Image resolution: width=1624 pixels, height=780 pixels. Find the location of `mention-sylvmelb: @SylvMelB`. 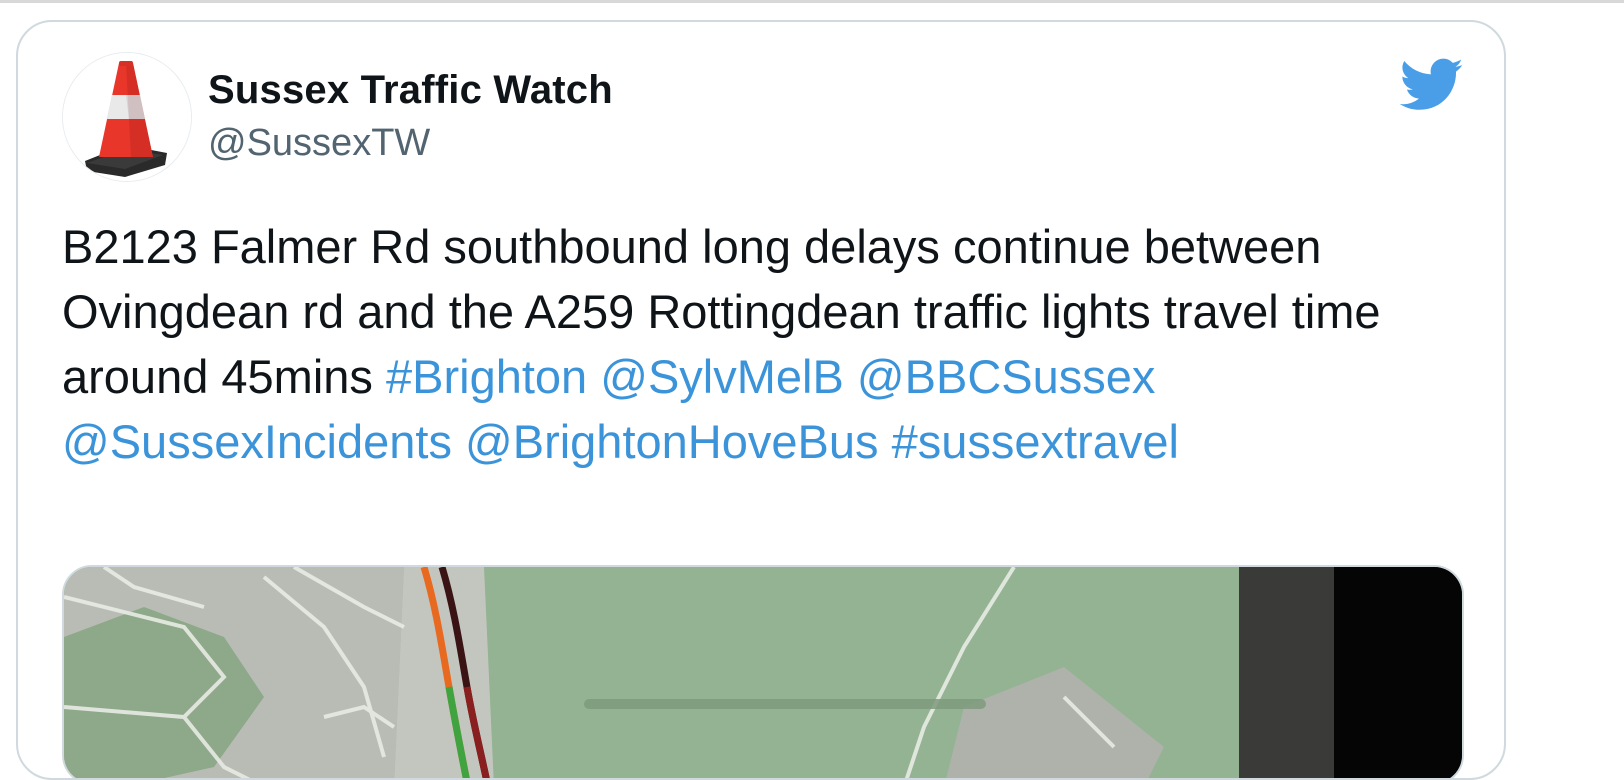

mention-sylvmelb: @SylvMelB is located at coordinates (722, 376).